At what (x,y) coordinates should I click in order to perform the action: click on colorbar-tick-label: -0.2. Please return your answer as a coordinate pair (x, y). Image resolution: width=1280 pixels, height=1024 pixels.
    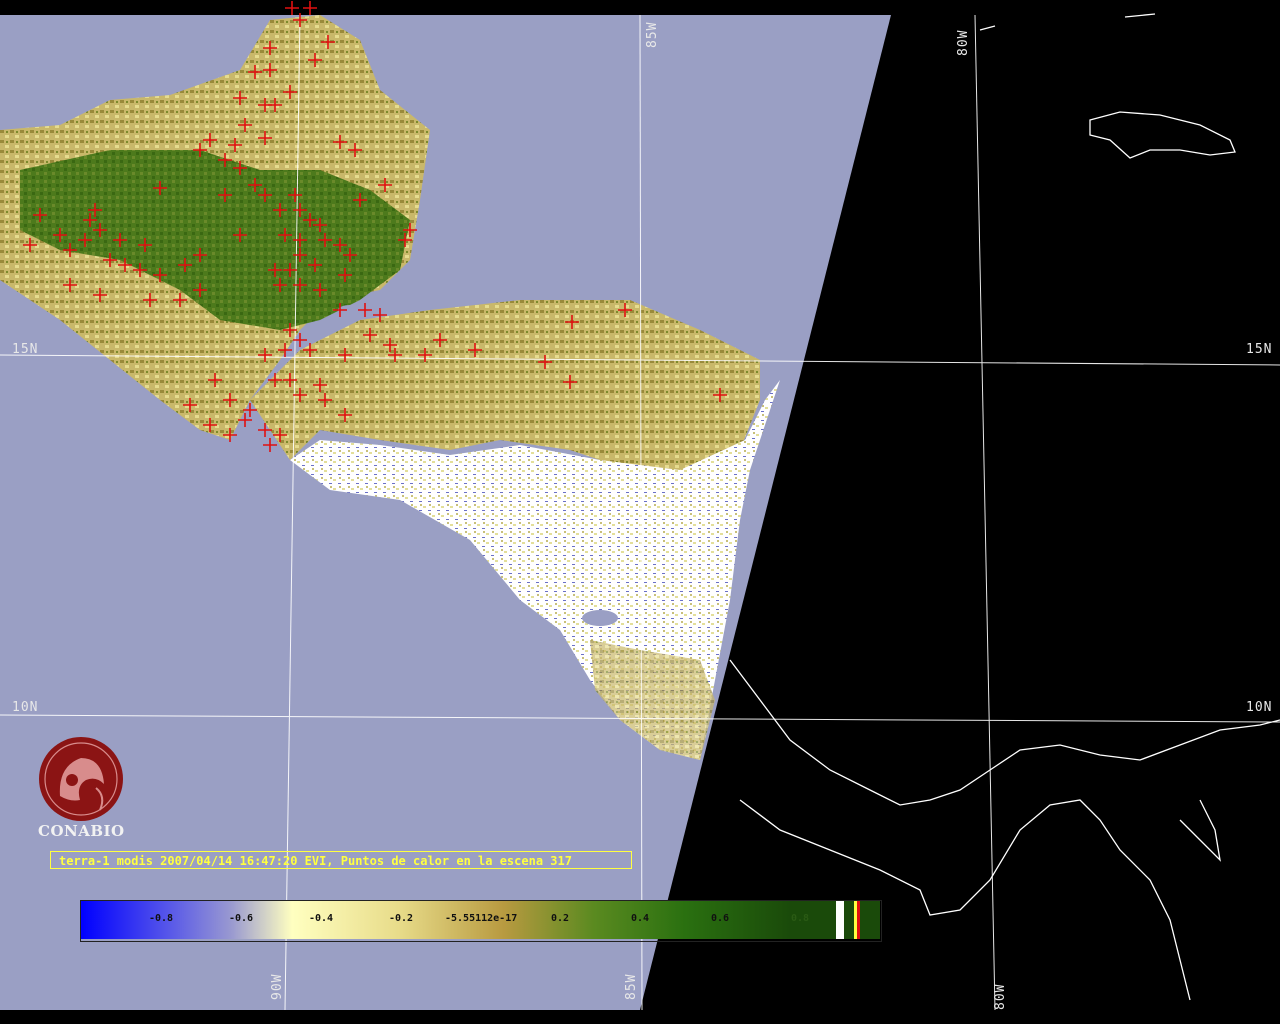
    Looking at the image, I should click on (401, 918).